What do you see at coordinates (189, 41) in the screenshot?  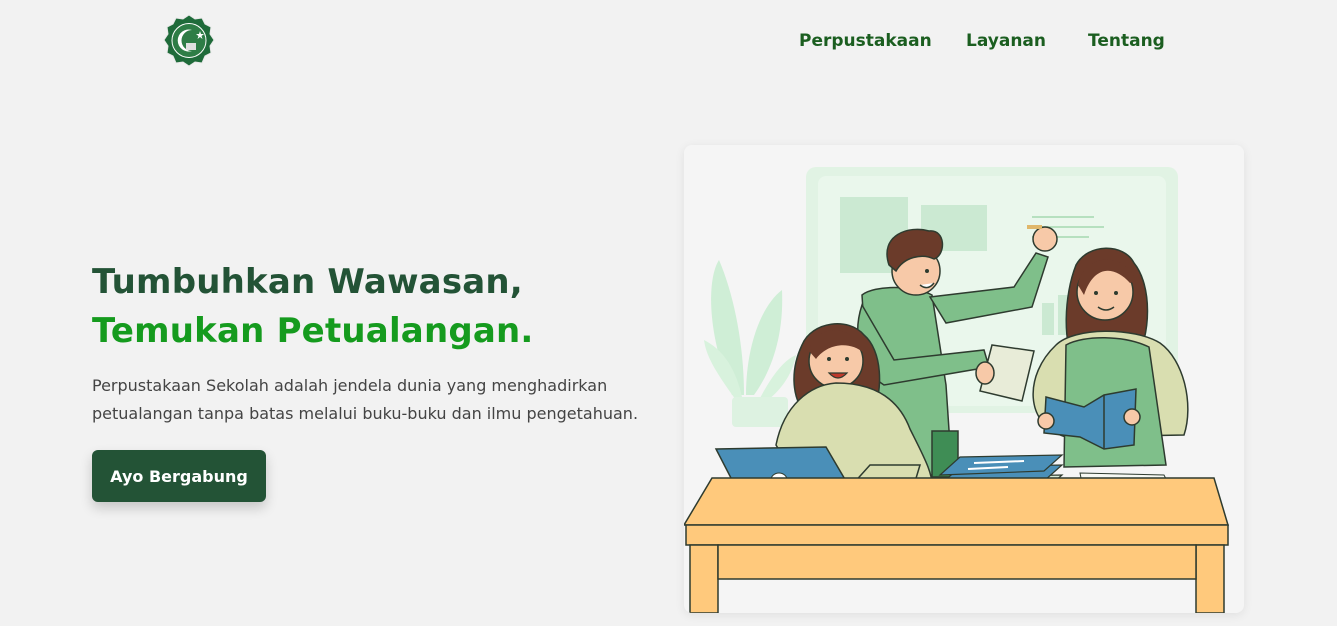 I see `school-logo-icon` at bounding box center [189, 41].